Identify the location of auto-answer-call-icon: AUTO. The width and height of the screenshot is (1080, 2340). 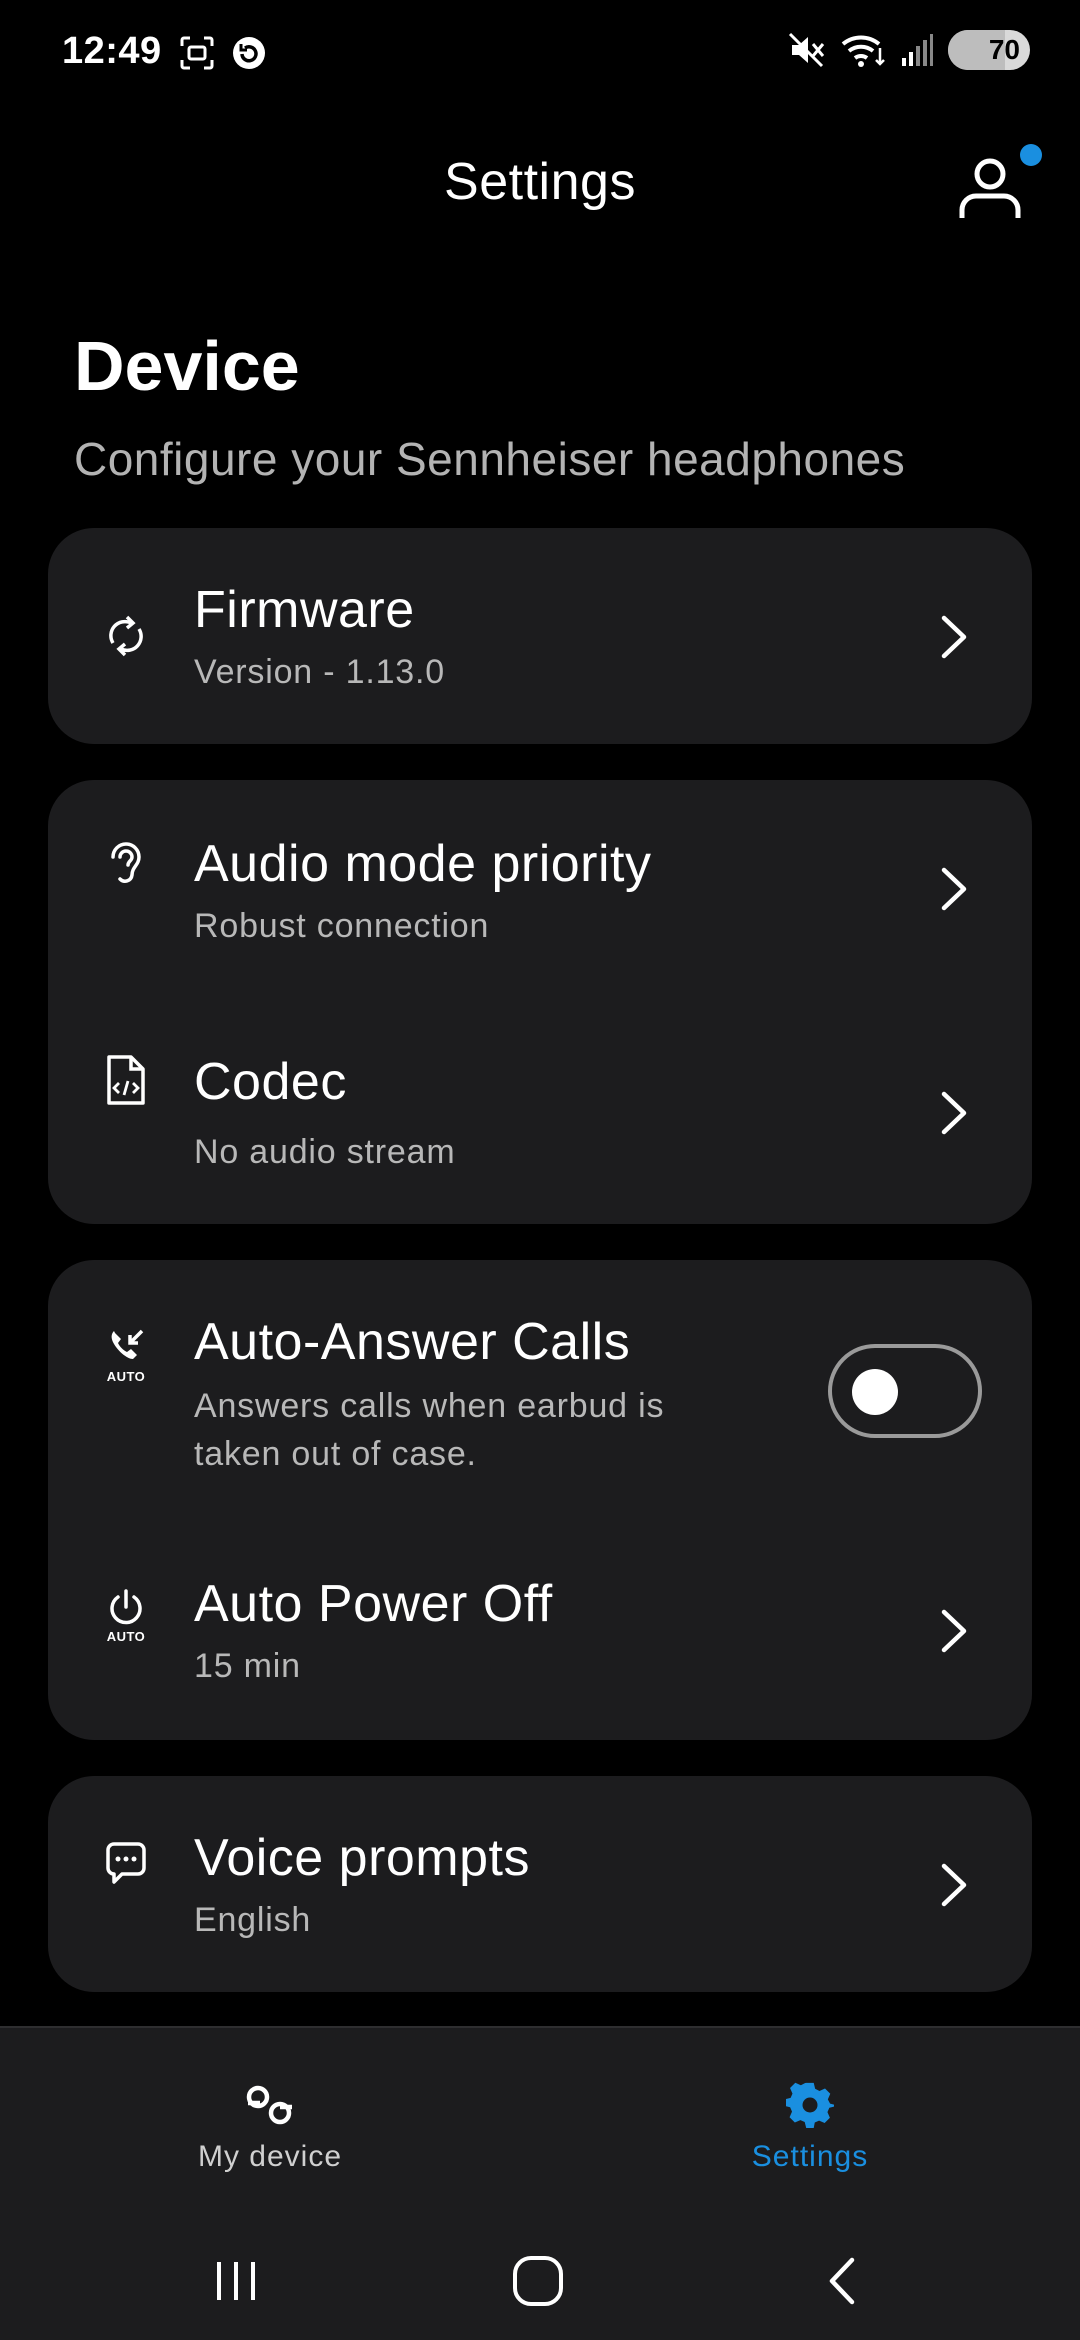
(126, 1355).